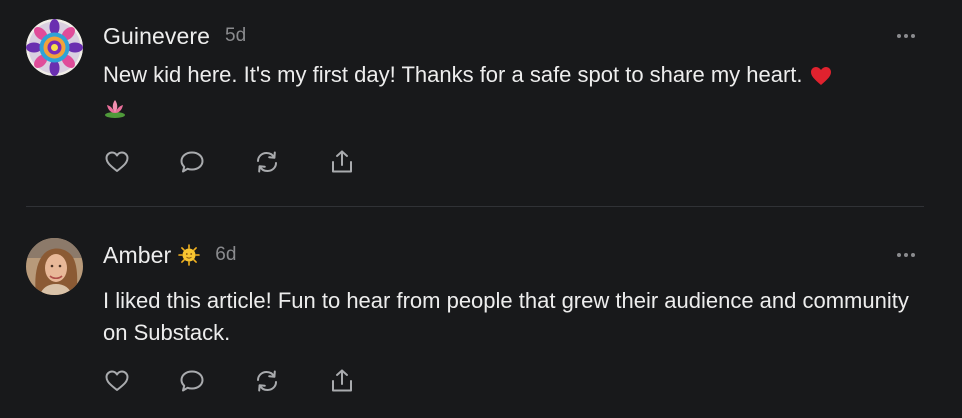 The width and height of the screenshot is (962, 418). I want to click on red-heart-icon, so click(820, 76).